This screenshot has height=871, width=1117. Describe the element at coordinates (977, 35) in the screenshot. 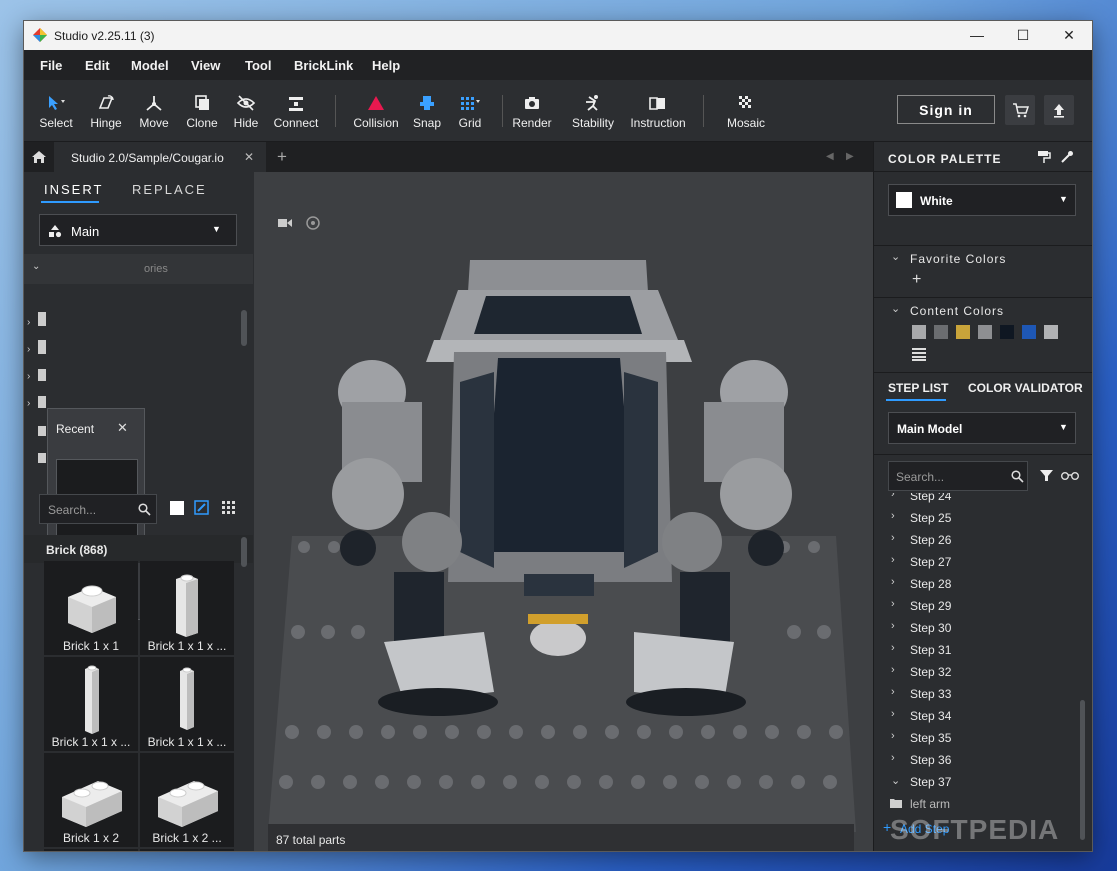

I see `minimize-button: —` at that location.